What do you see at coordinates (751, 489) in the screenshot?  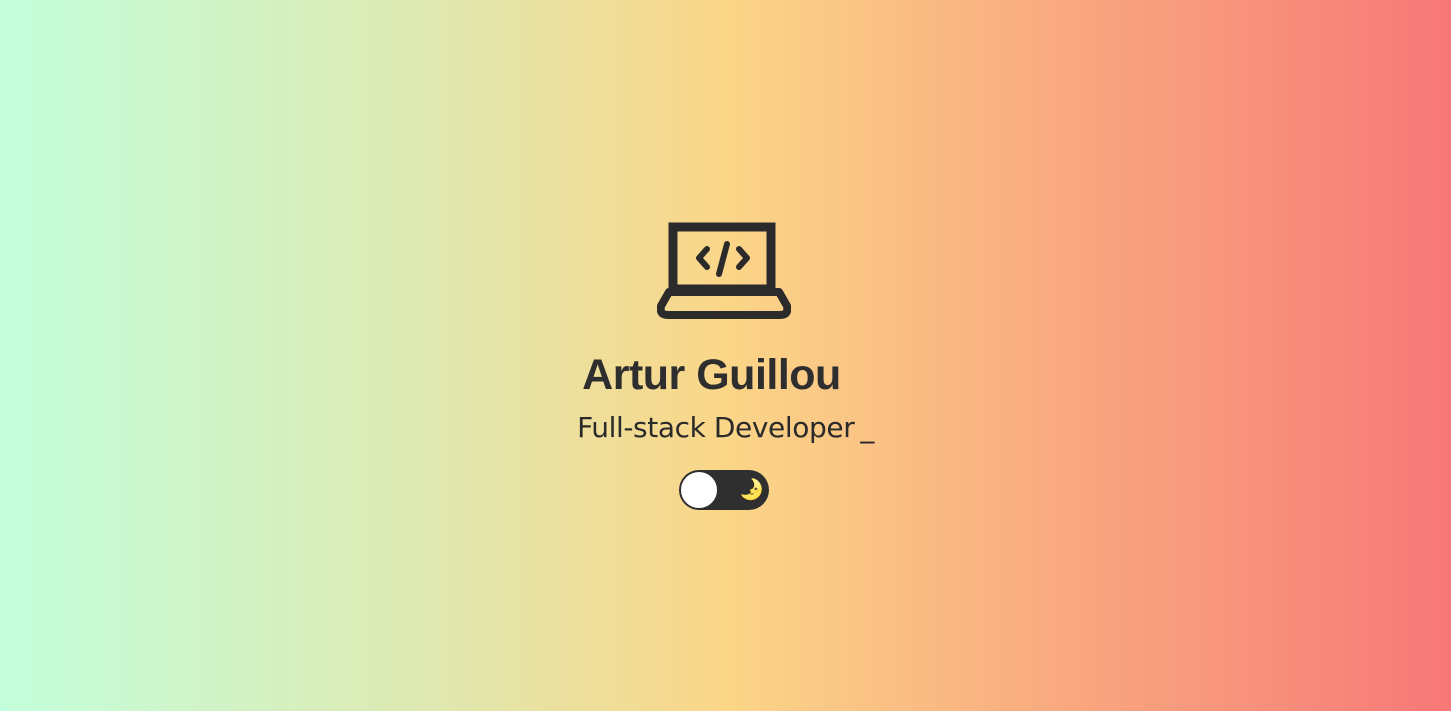 I see `moon-icon: 🌛` at bounding box center [751, 489].